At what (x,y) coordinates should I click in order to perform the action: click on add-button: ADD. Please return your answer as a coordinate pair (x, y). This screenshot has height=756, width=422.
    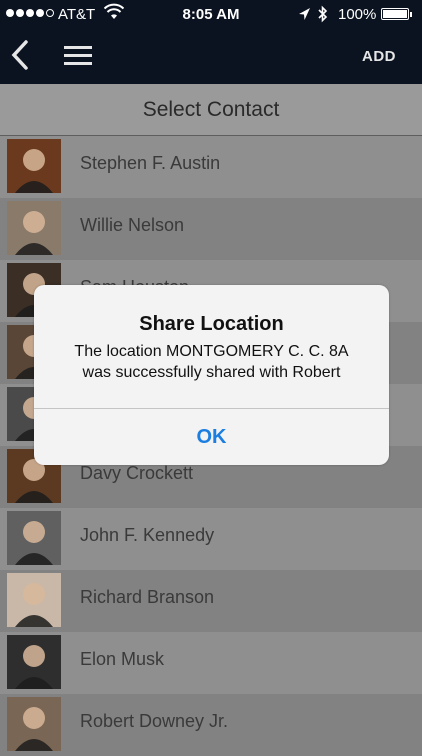
    Looking at the image, I should click on (379, 56).